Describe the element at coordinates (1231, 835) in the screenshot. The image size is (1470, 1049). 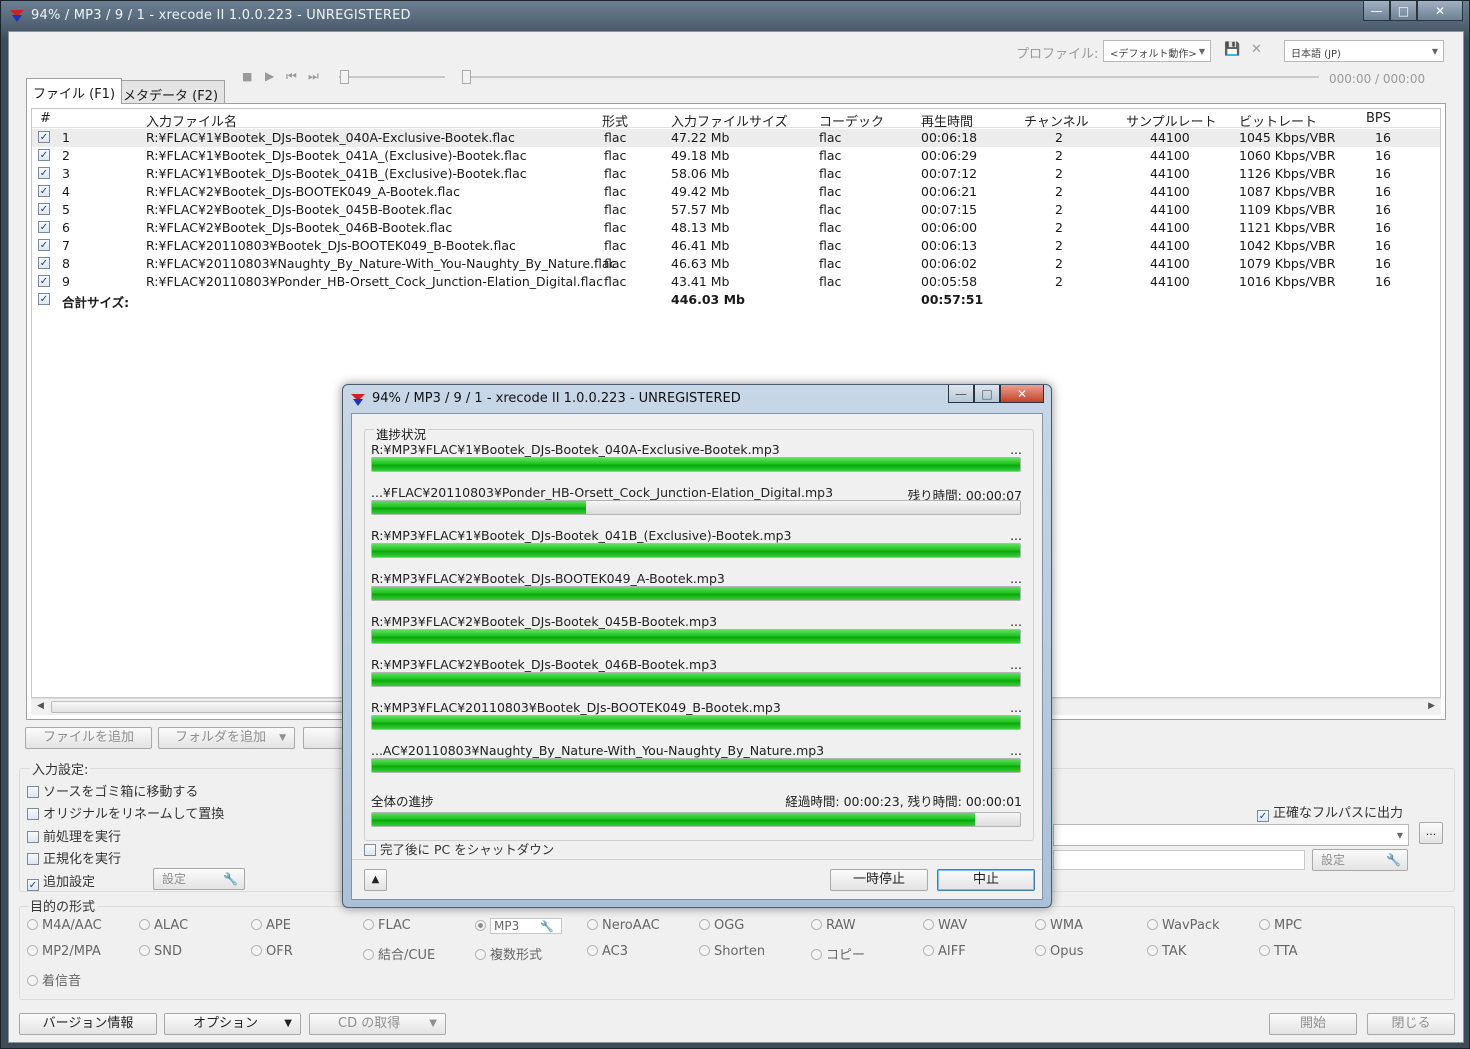
I see `output-path-select: ▼` at that location.